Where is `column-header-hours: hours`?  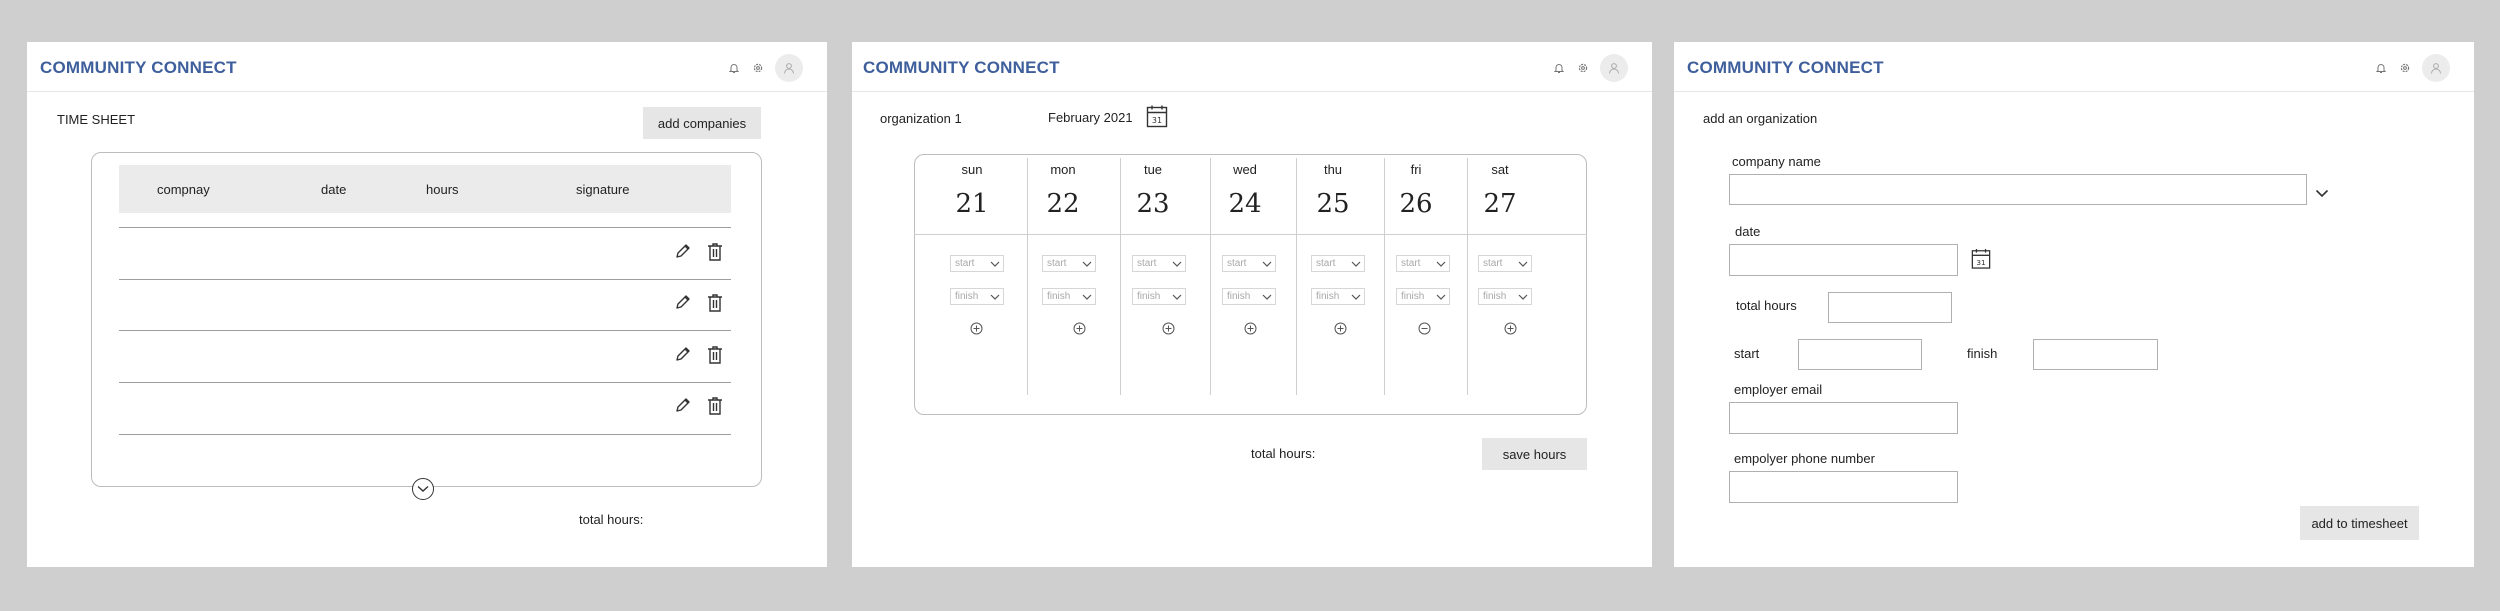 column-header-hours: hours is located at coordinates (442, 189).